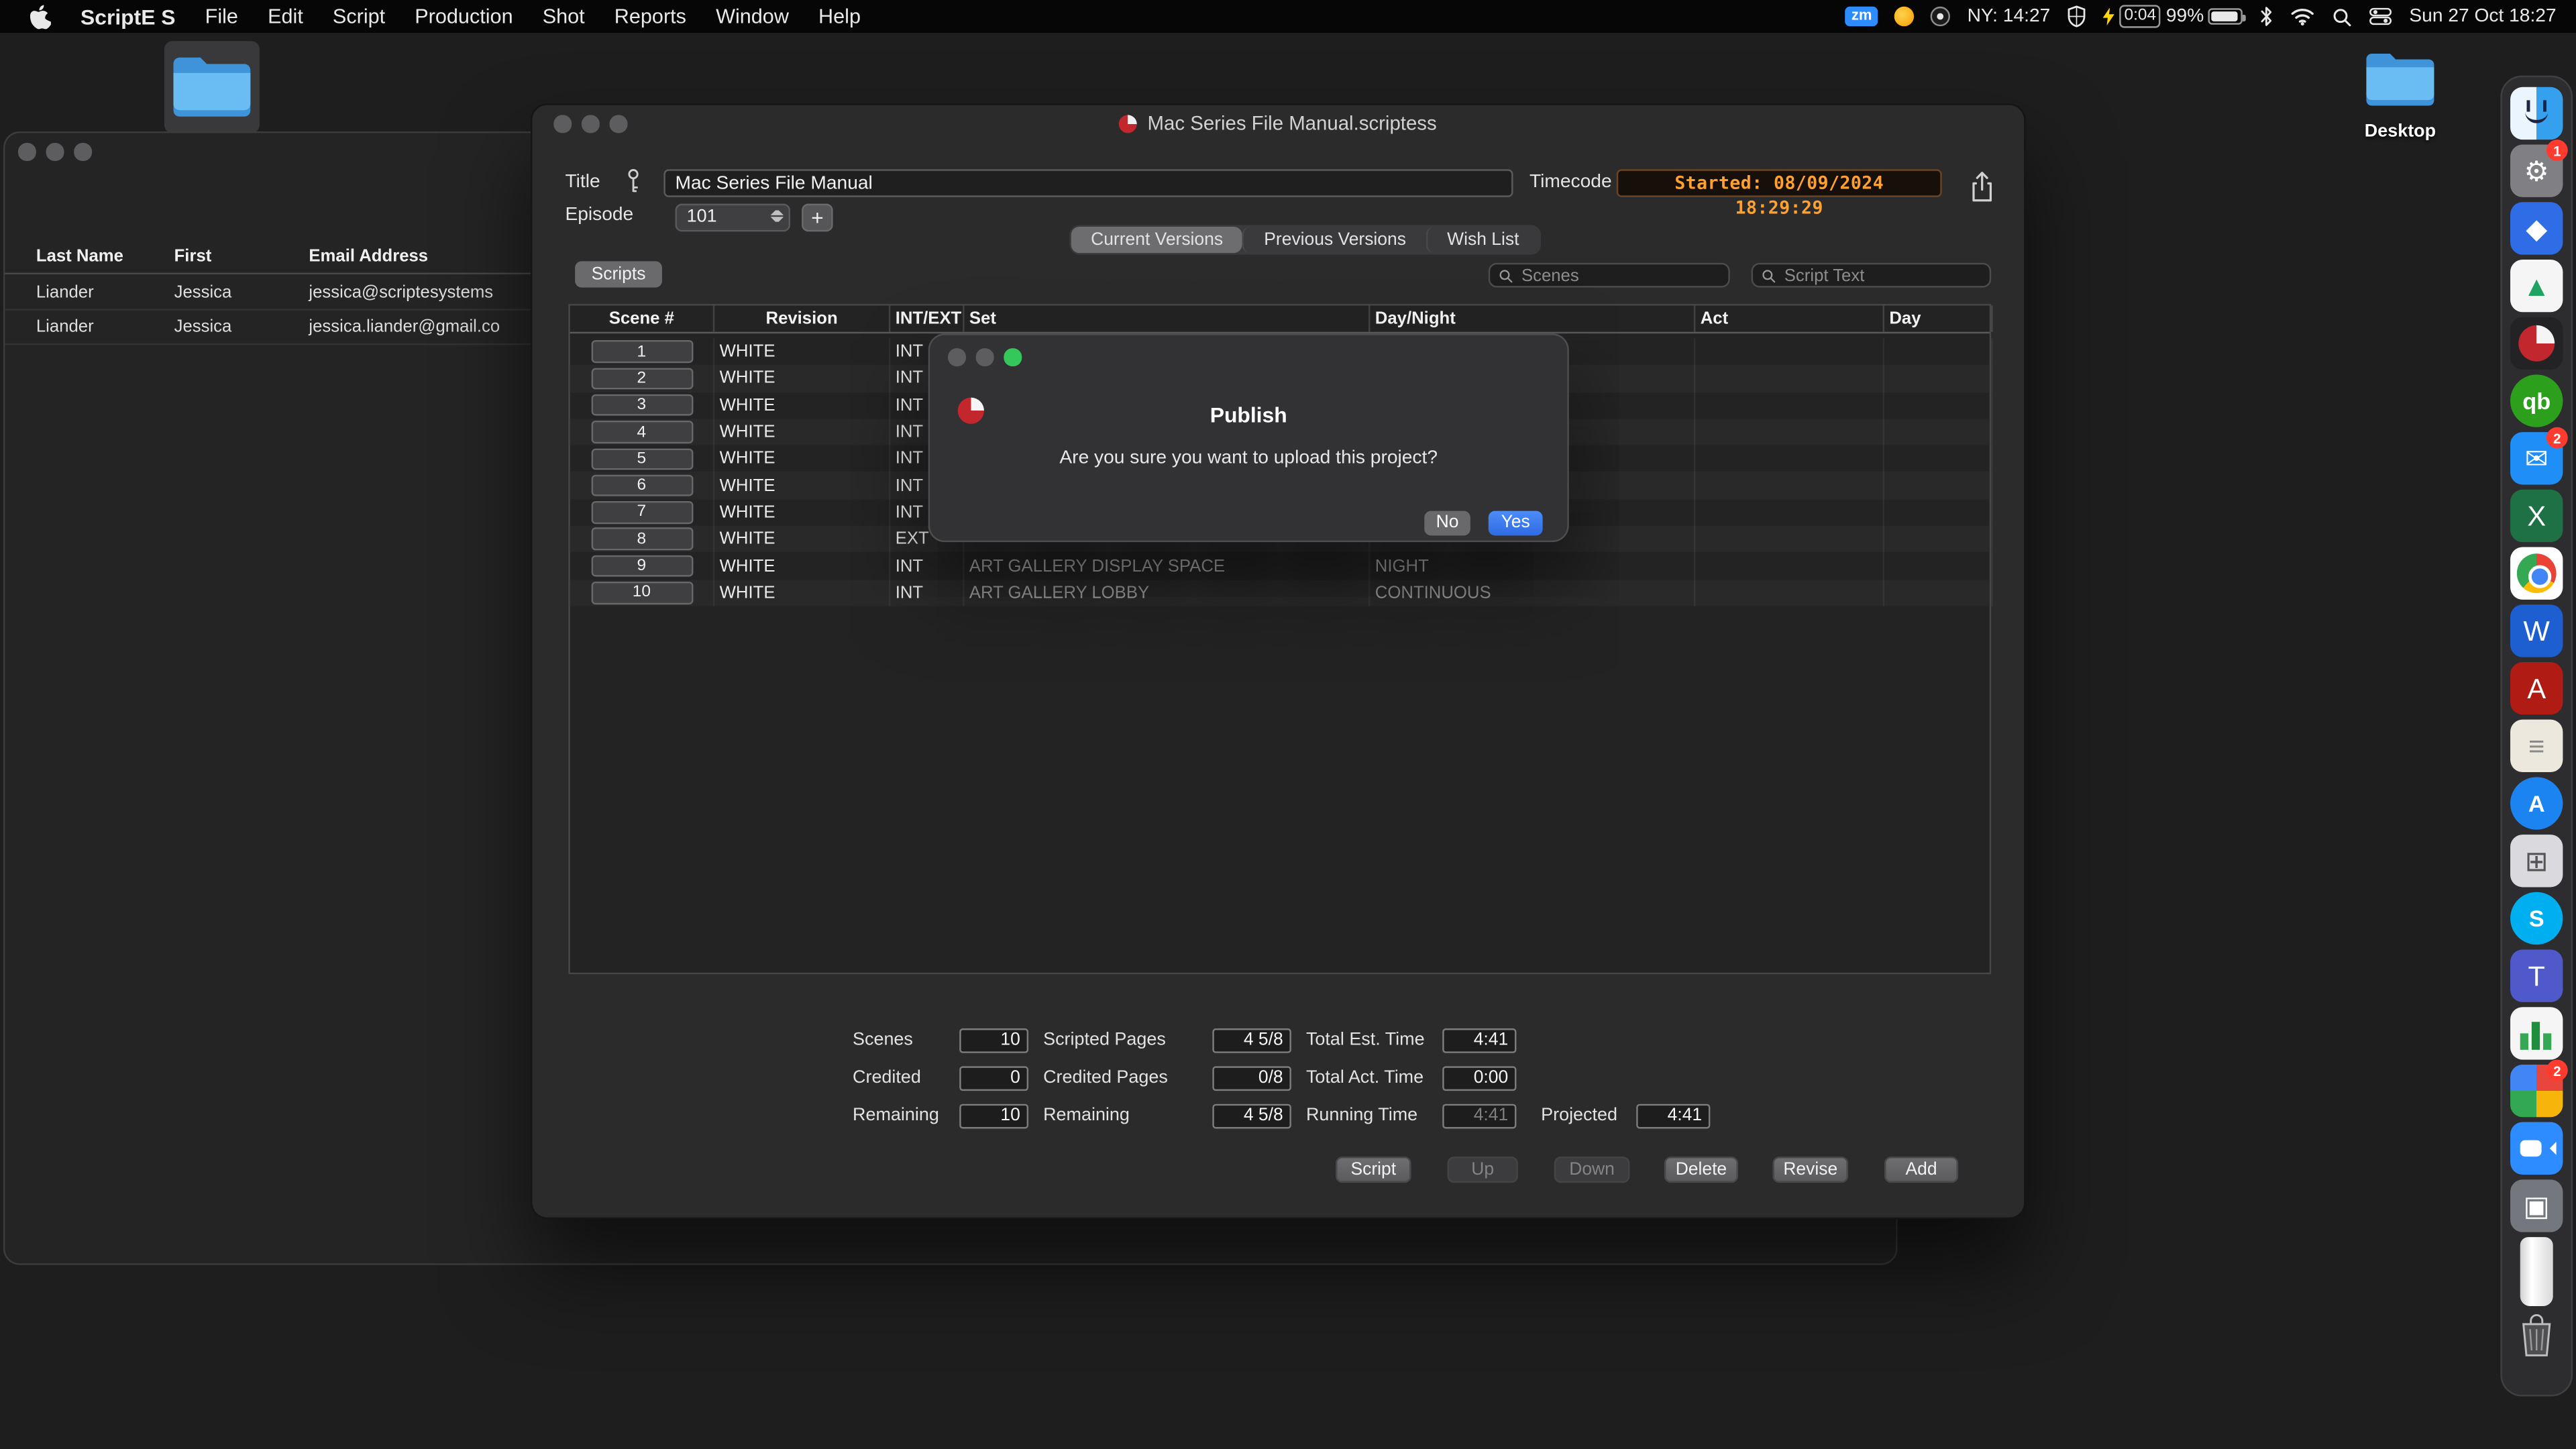 Image resolution: width=2576 pixels, height=1449 pixels. Describe the element at coordinates (1251, 1040) in the screenshot. I see `scripted-pages-value: 4 5/8` at that location.